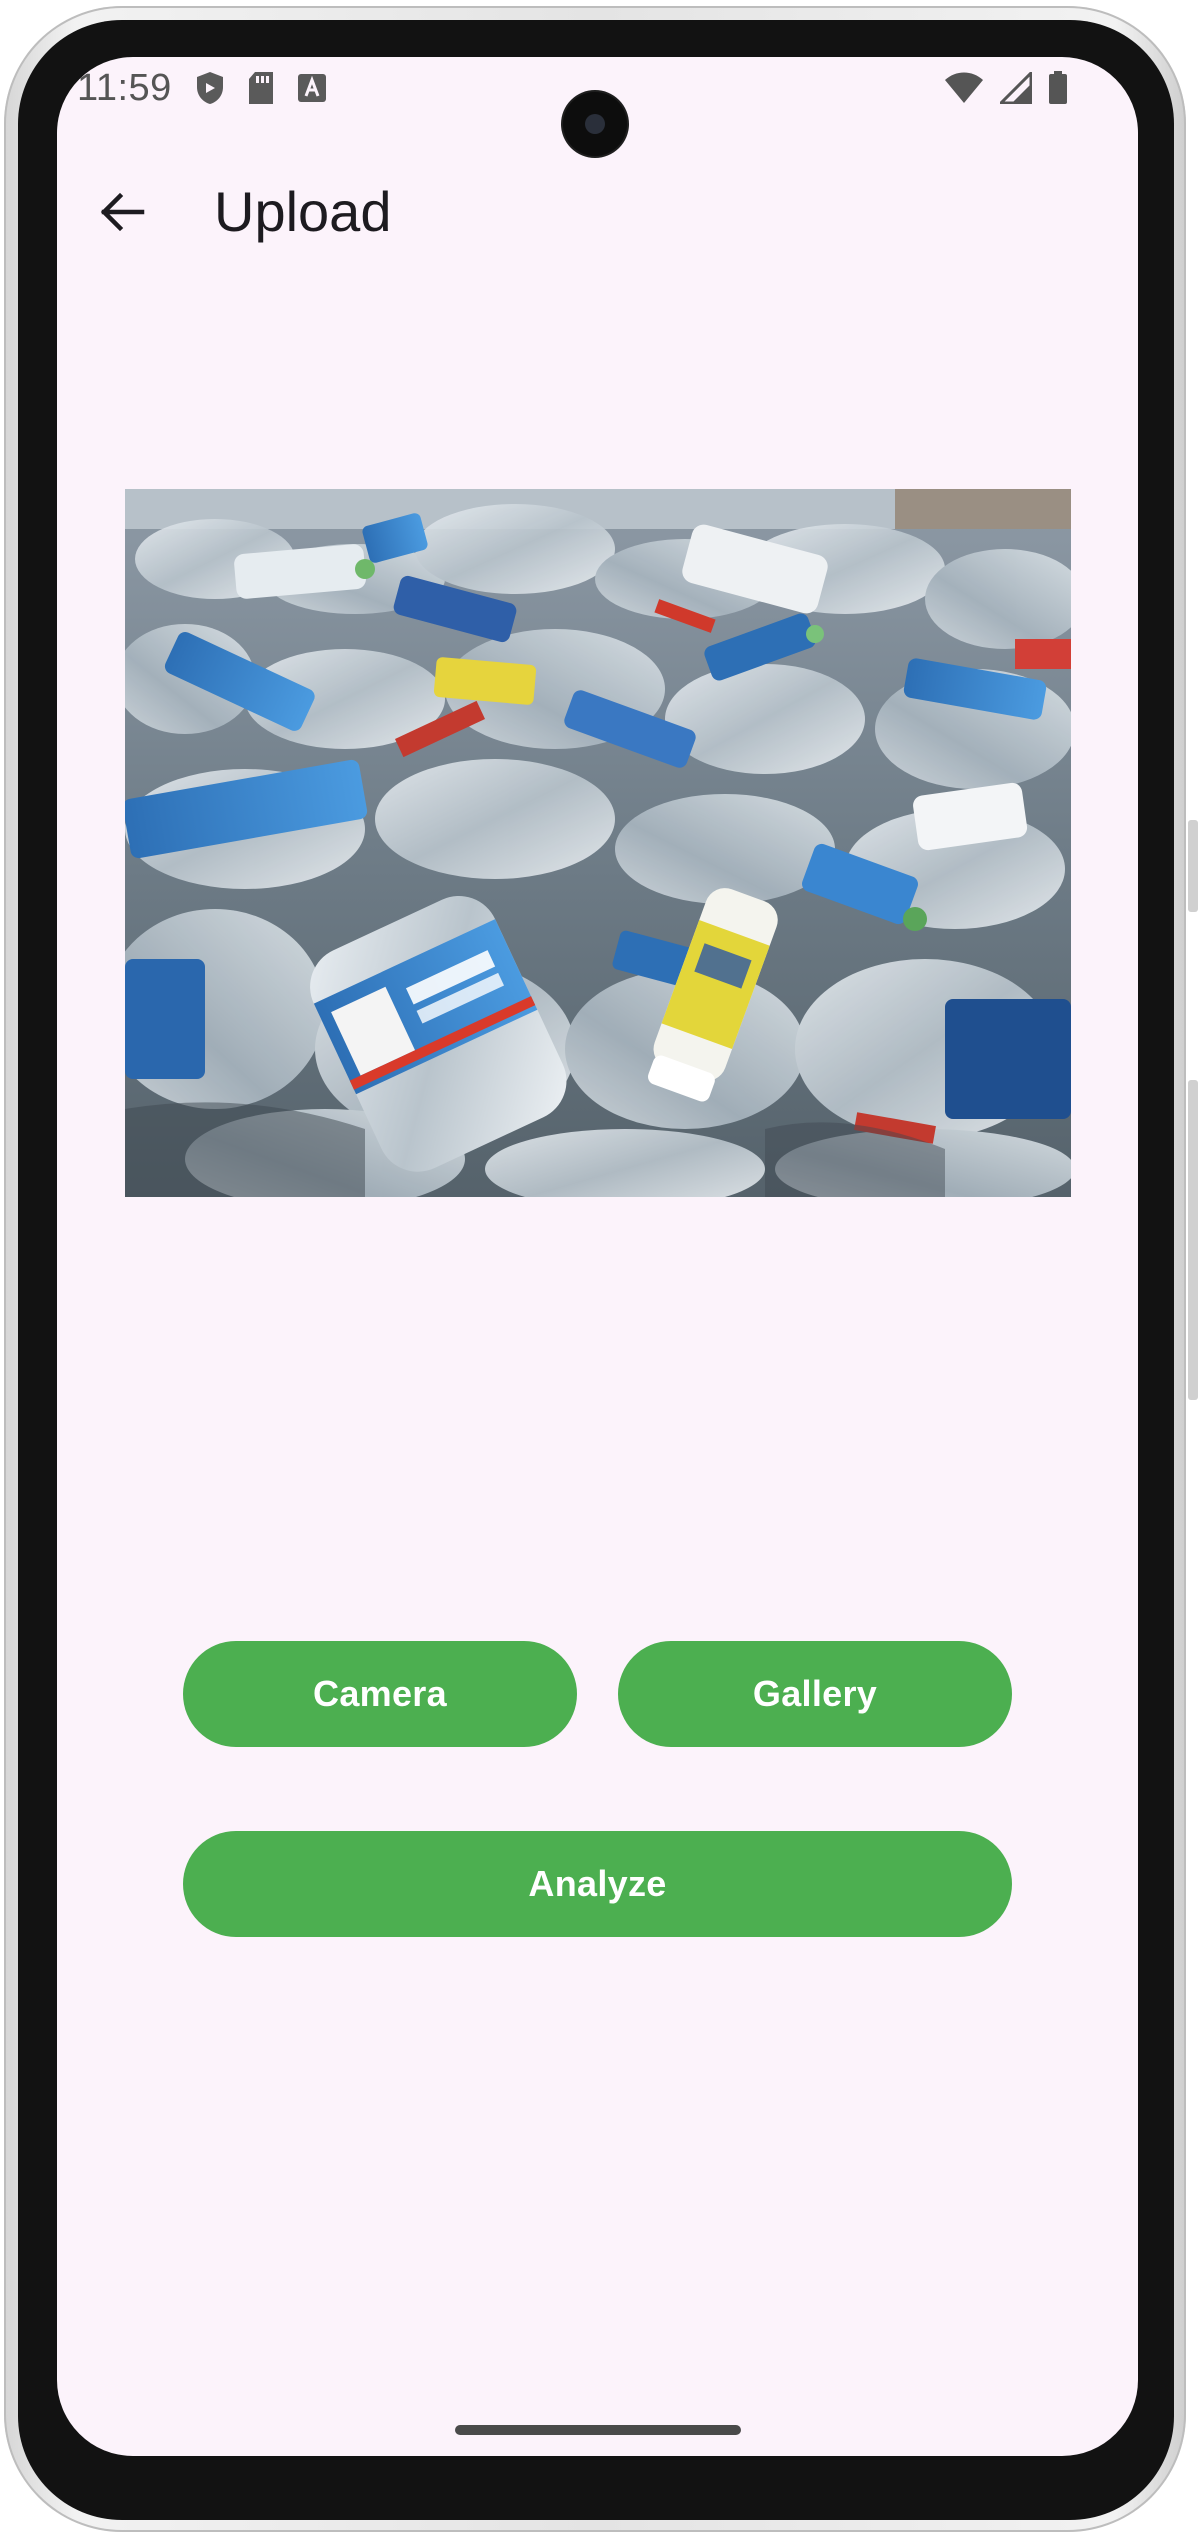  I want to click on power-button, so click(1193, 866).